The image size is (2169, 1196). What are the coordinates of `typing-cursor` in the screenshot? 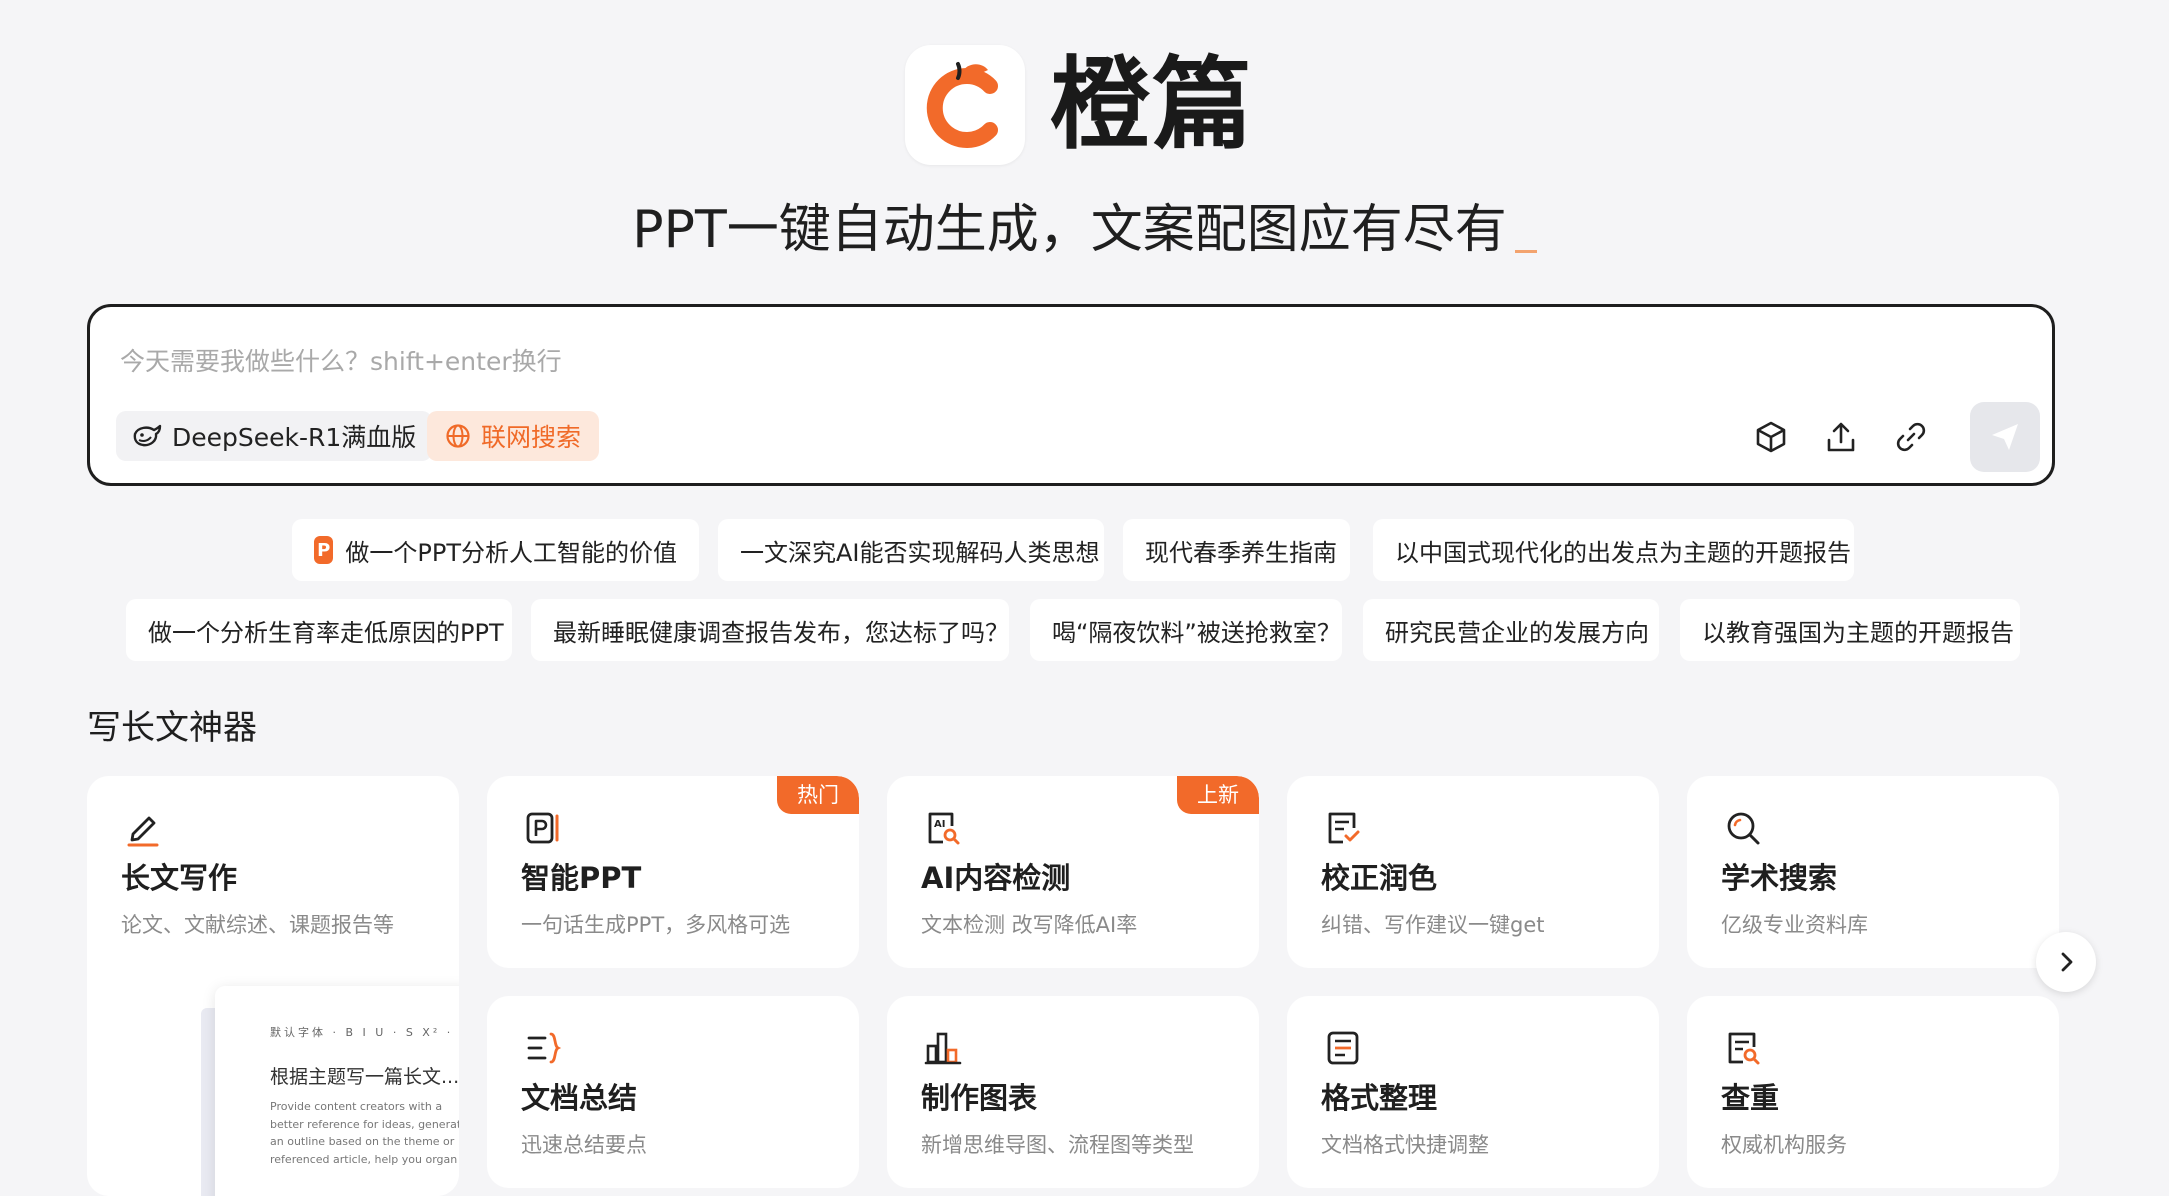 It's located at (1525, 251).